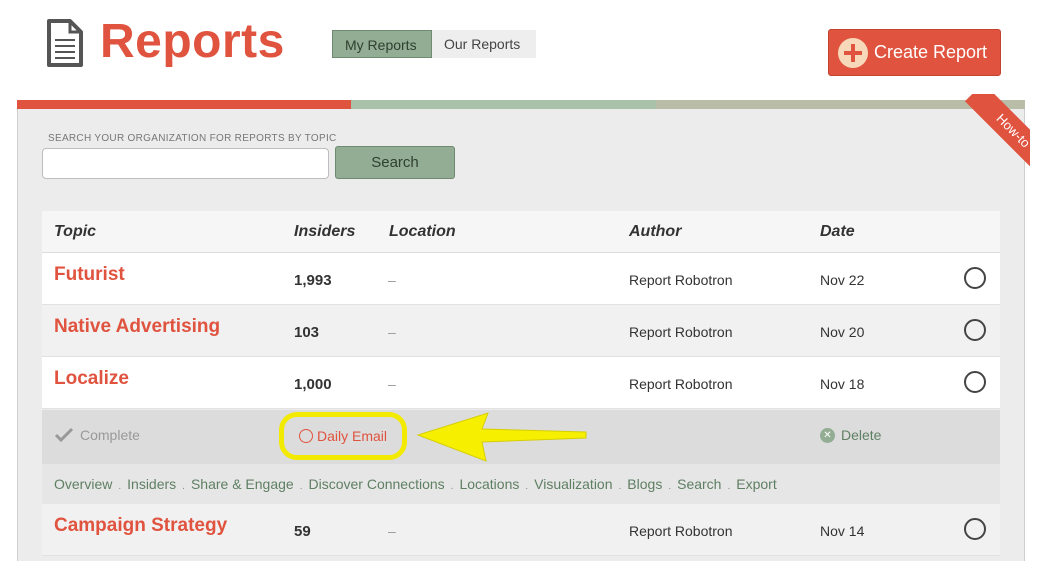 This screenshot has height=561, width=1041. I want to click on date-value: Nov 20, so click(842, 332).